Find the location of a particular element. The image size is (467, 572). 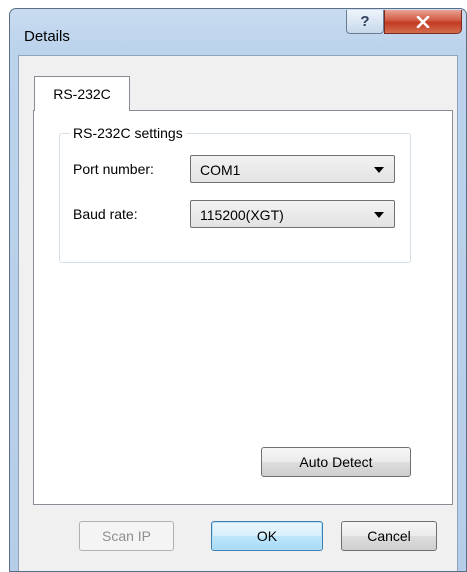

close-button is located at coordinates (423, 22).